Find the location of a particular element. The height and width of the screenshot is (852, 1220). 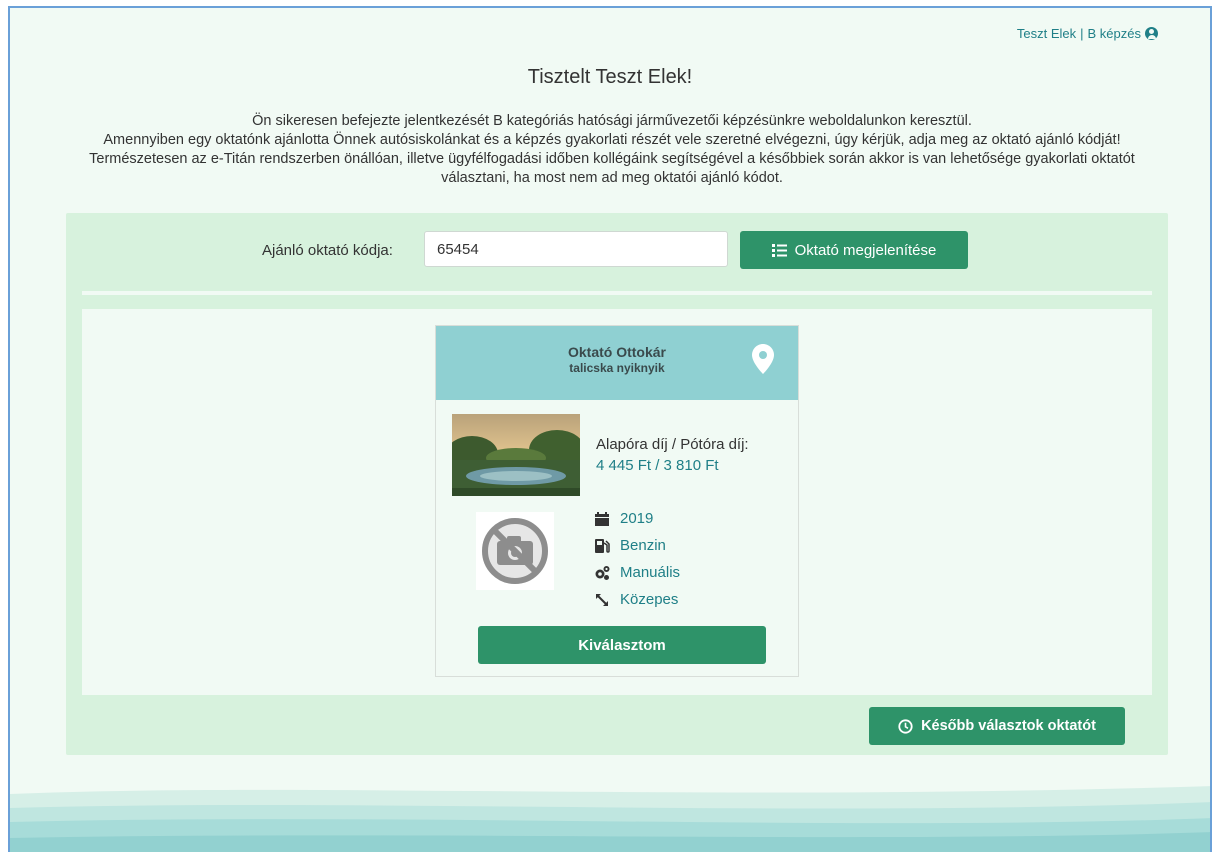

fuel-pump-icon is located at coordinates (602, 545).